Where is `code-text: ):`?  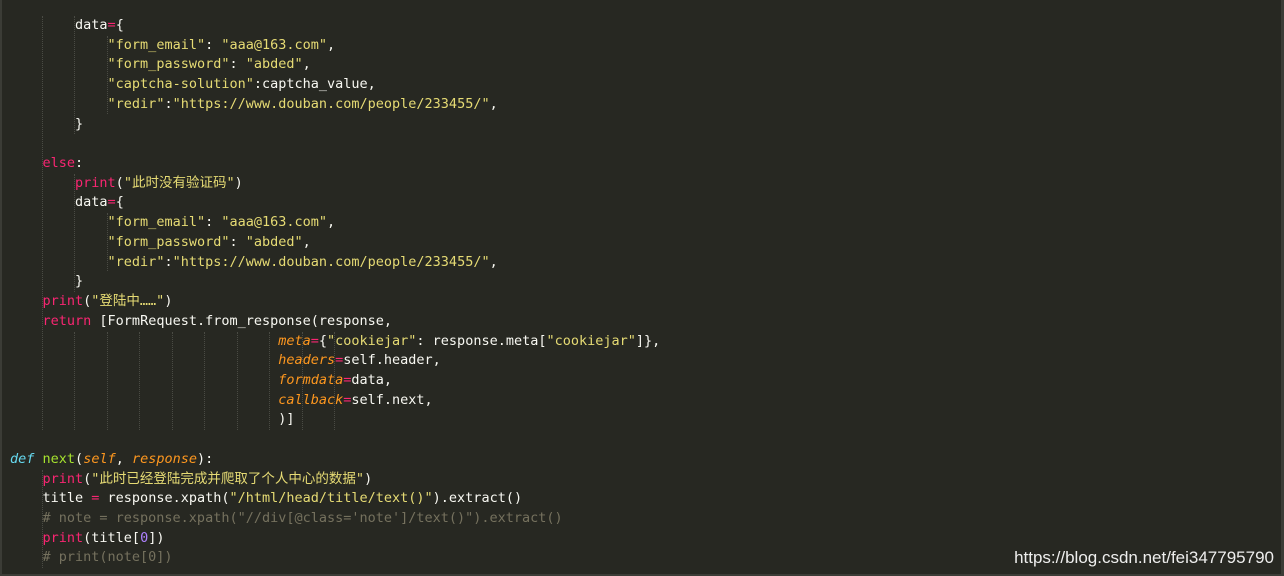 code-text: ): is located at coordinates (205, 458).